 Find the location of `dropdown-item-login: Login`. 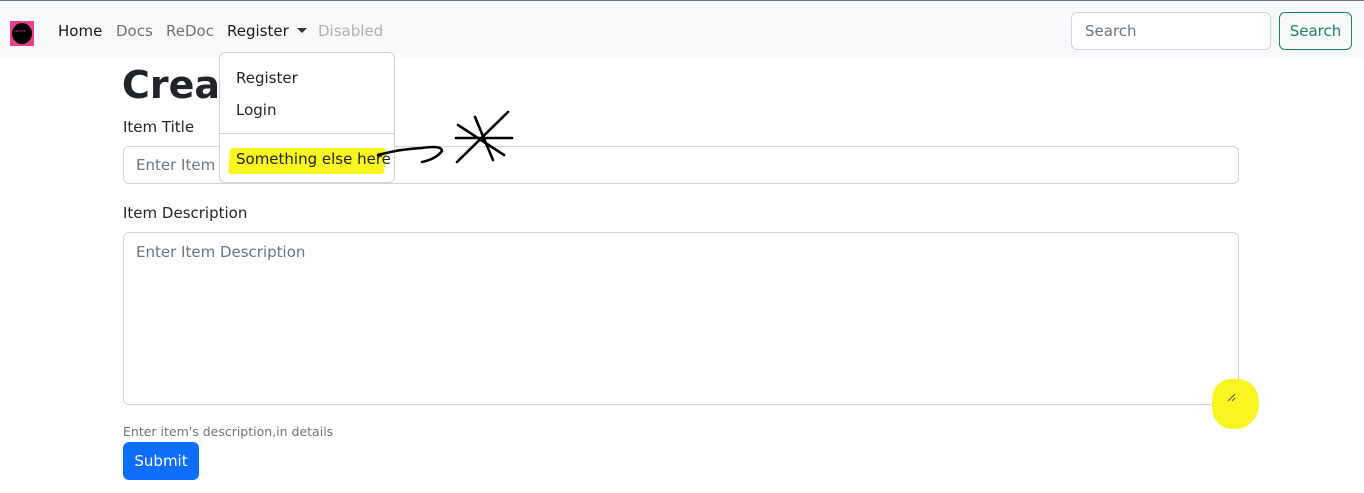

dropdown-item-login: Login is located at coordinates (256, 110).